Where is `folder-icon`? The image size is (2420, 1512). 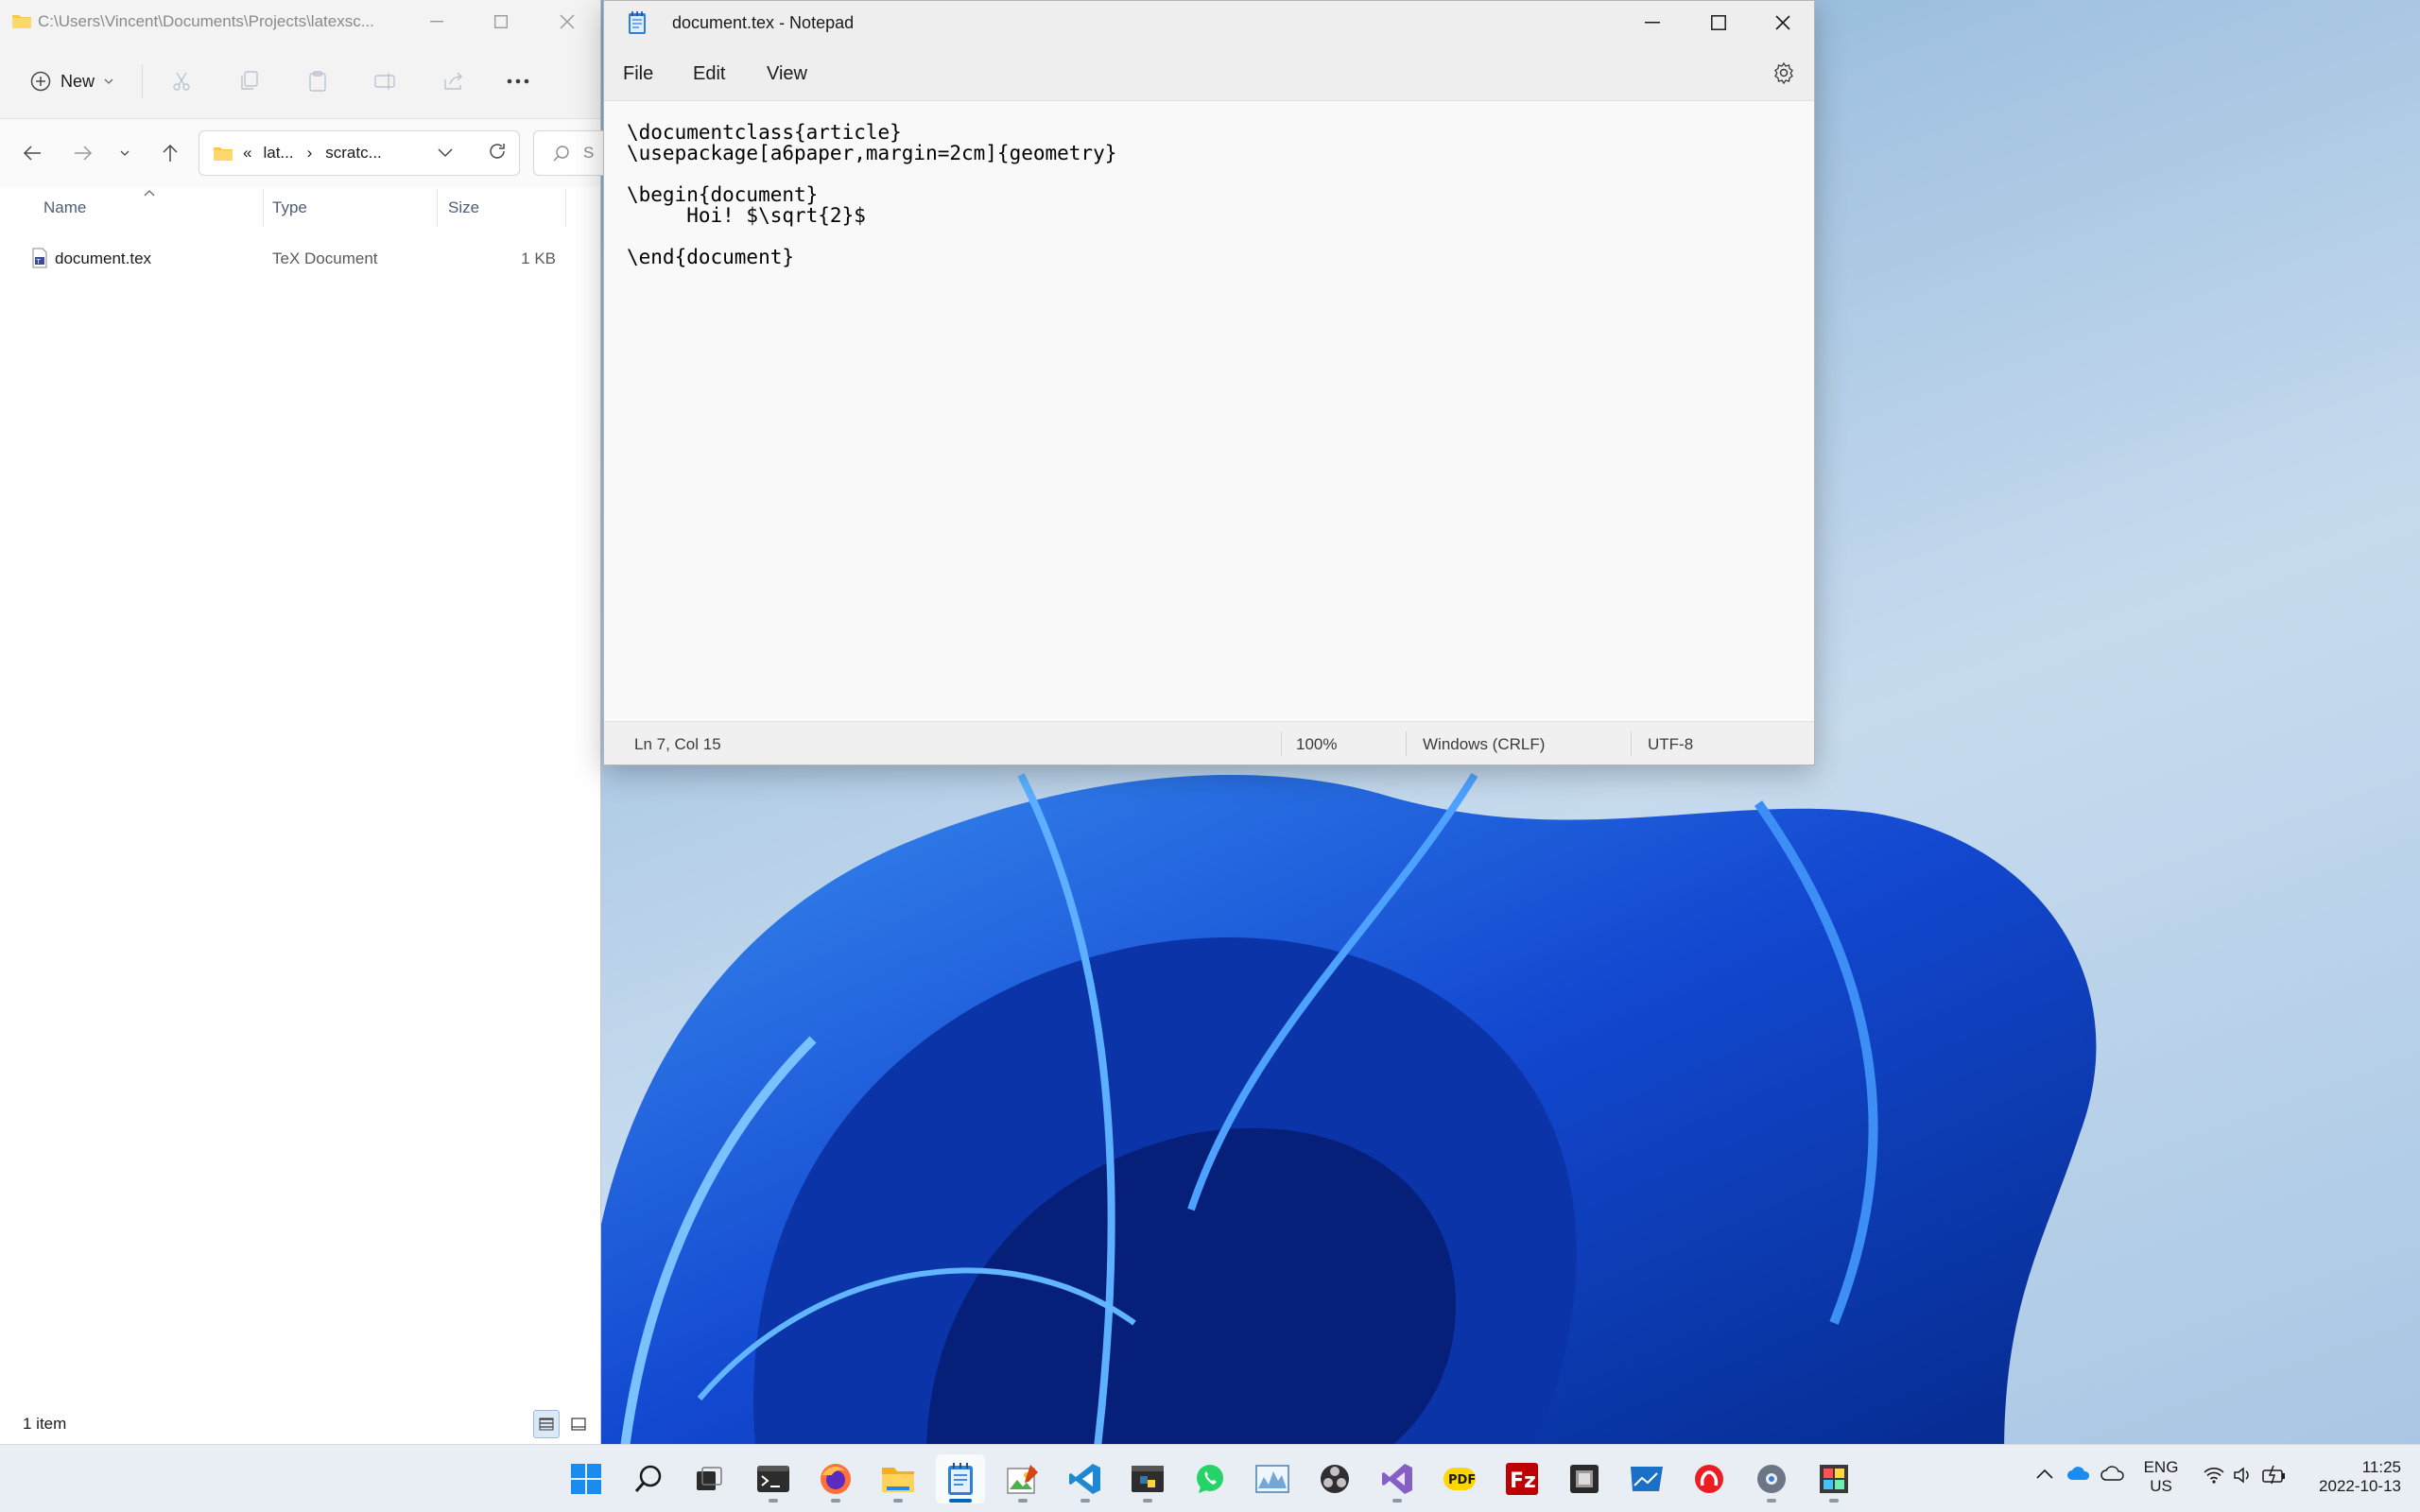 folder-icon is located at coordinates (22, 20).